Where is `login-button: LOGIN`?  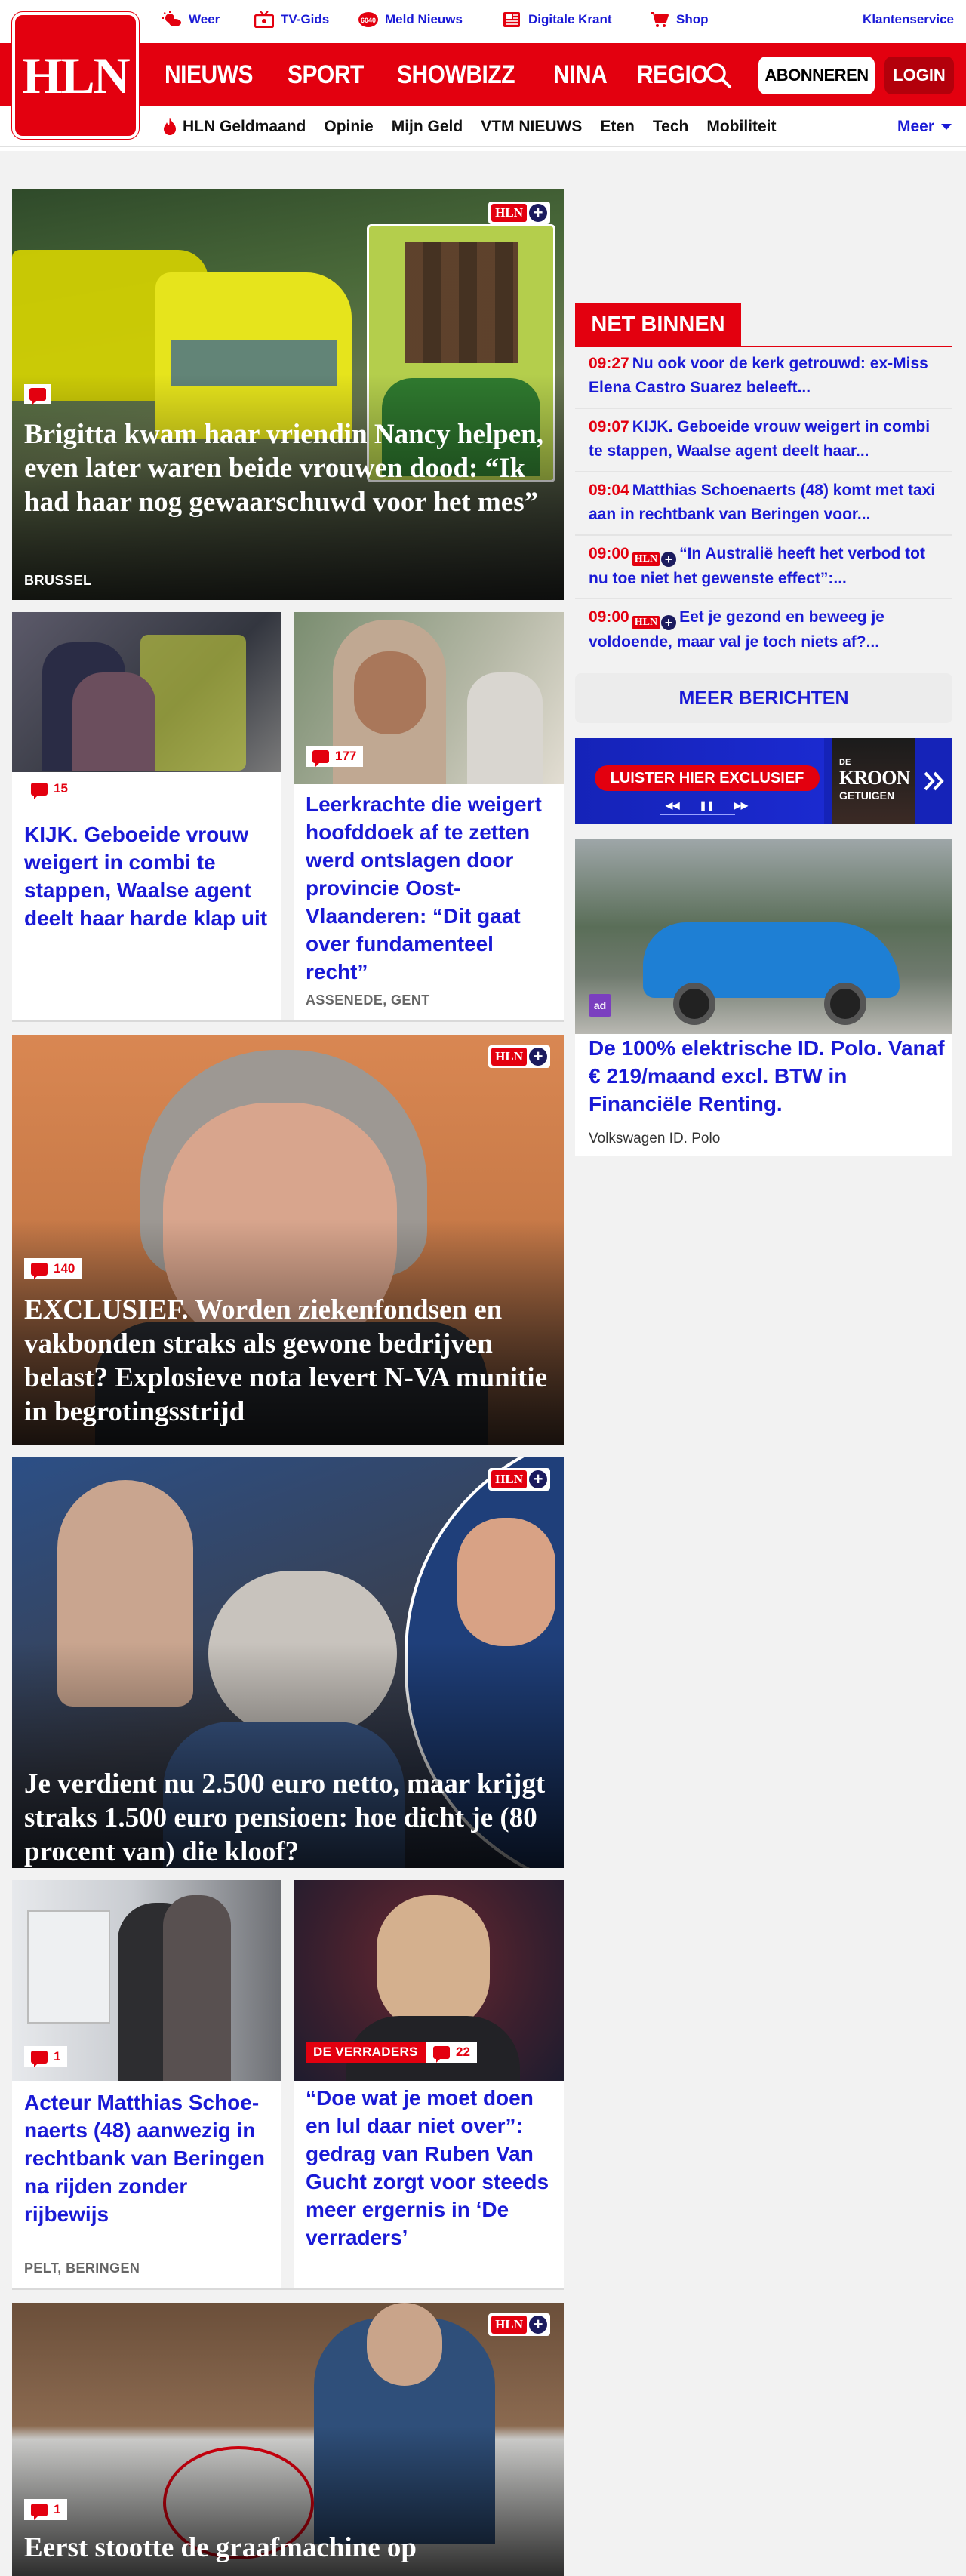
login-button: LOGIN is located at coordinates (919, 75).